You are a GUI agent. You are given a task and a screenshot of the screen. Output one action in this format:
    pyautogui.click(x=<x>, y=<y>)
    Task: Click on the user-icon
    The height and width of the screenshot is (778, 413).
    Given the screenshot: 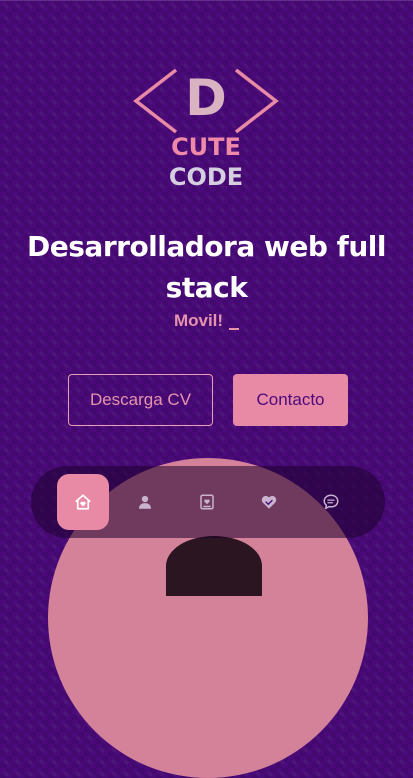 What is the action you would take?
    pyautogui.click(x=145, y=502)
    